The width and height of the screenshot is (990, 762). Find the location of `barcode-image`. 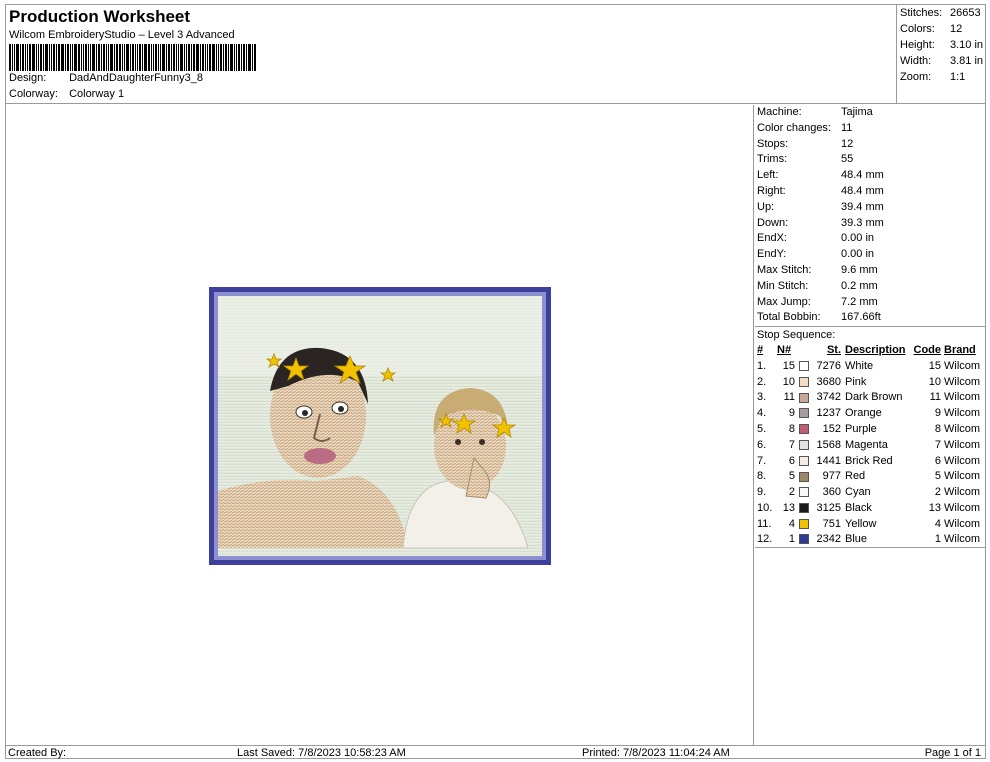

barcode-image is located at coordinates (159, 57).